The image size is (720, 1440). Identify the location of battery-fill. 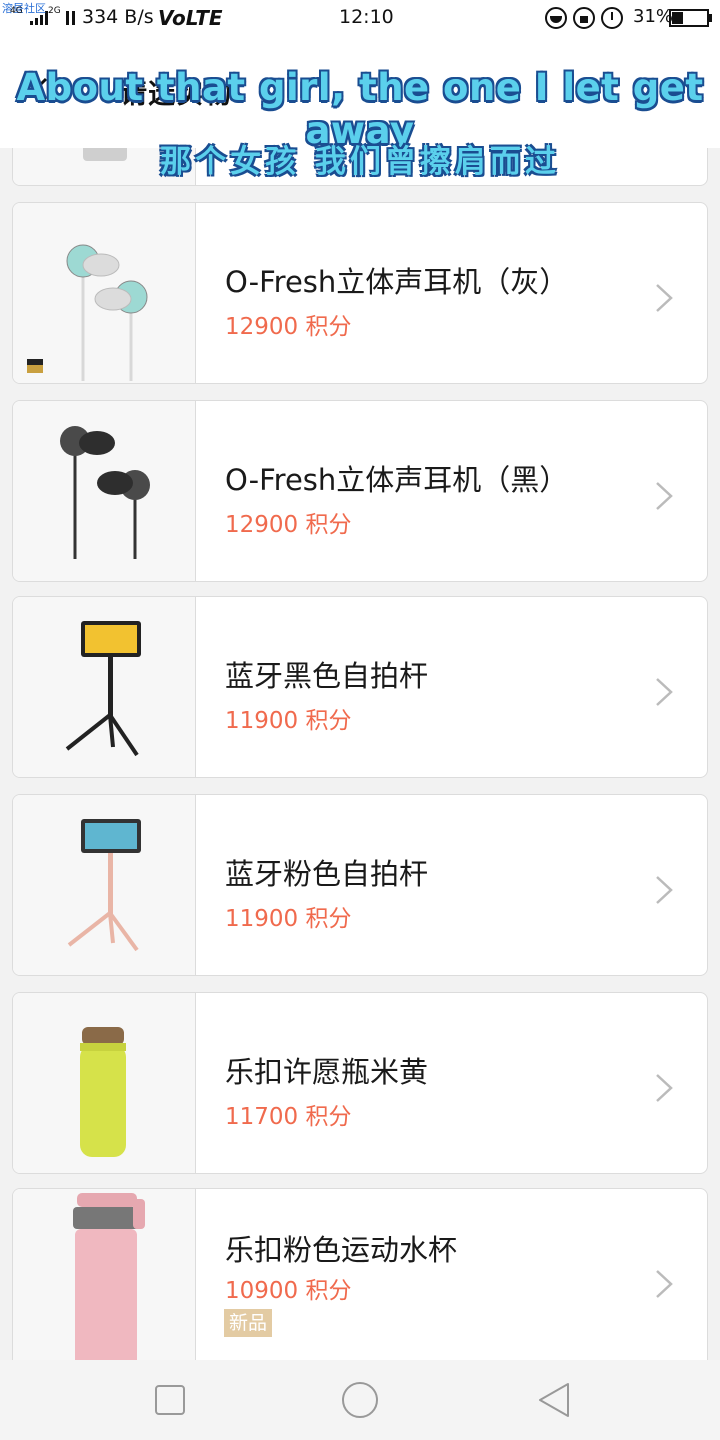
(677, 18).